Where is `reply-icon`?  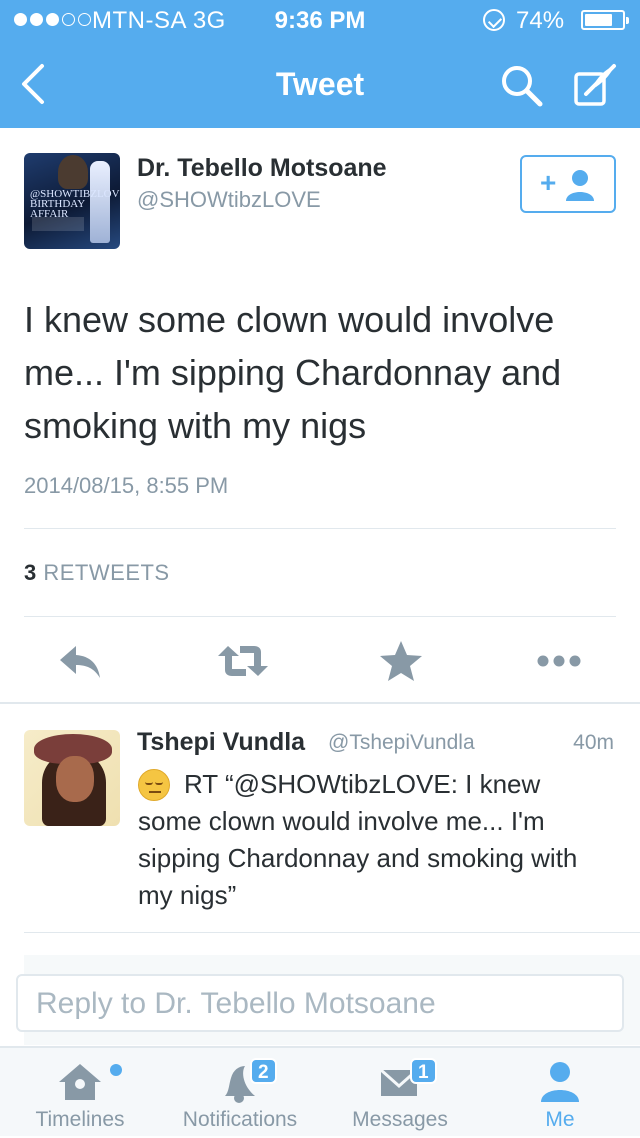
reply-icon is located at coordinates (80, 662).